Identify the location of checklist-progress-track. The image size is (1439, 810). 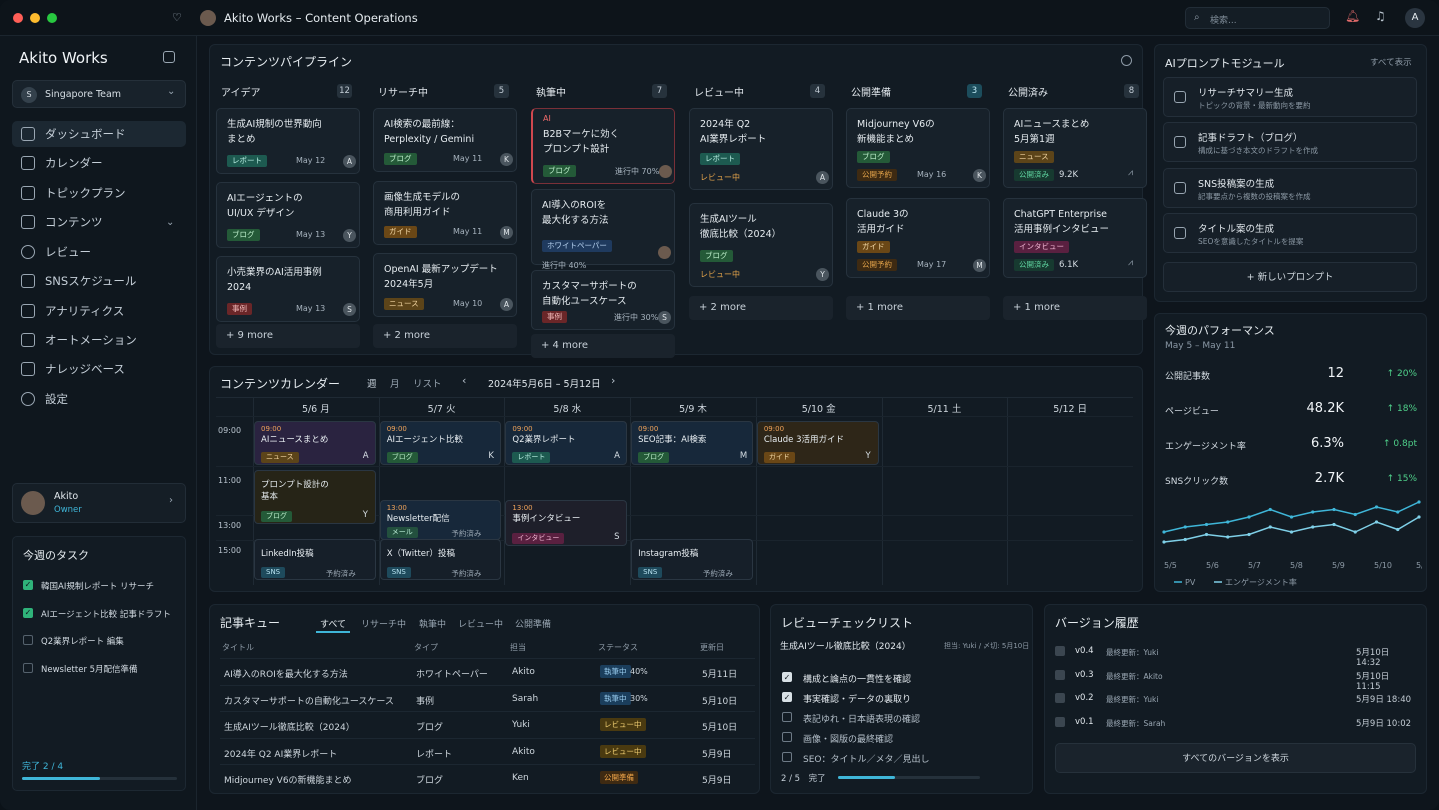
(909, 777).